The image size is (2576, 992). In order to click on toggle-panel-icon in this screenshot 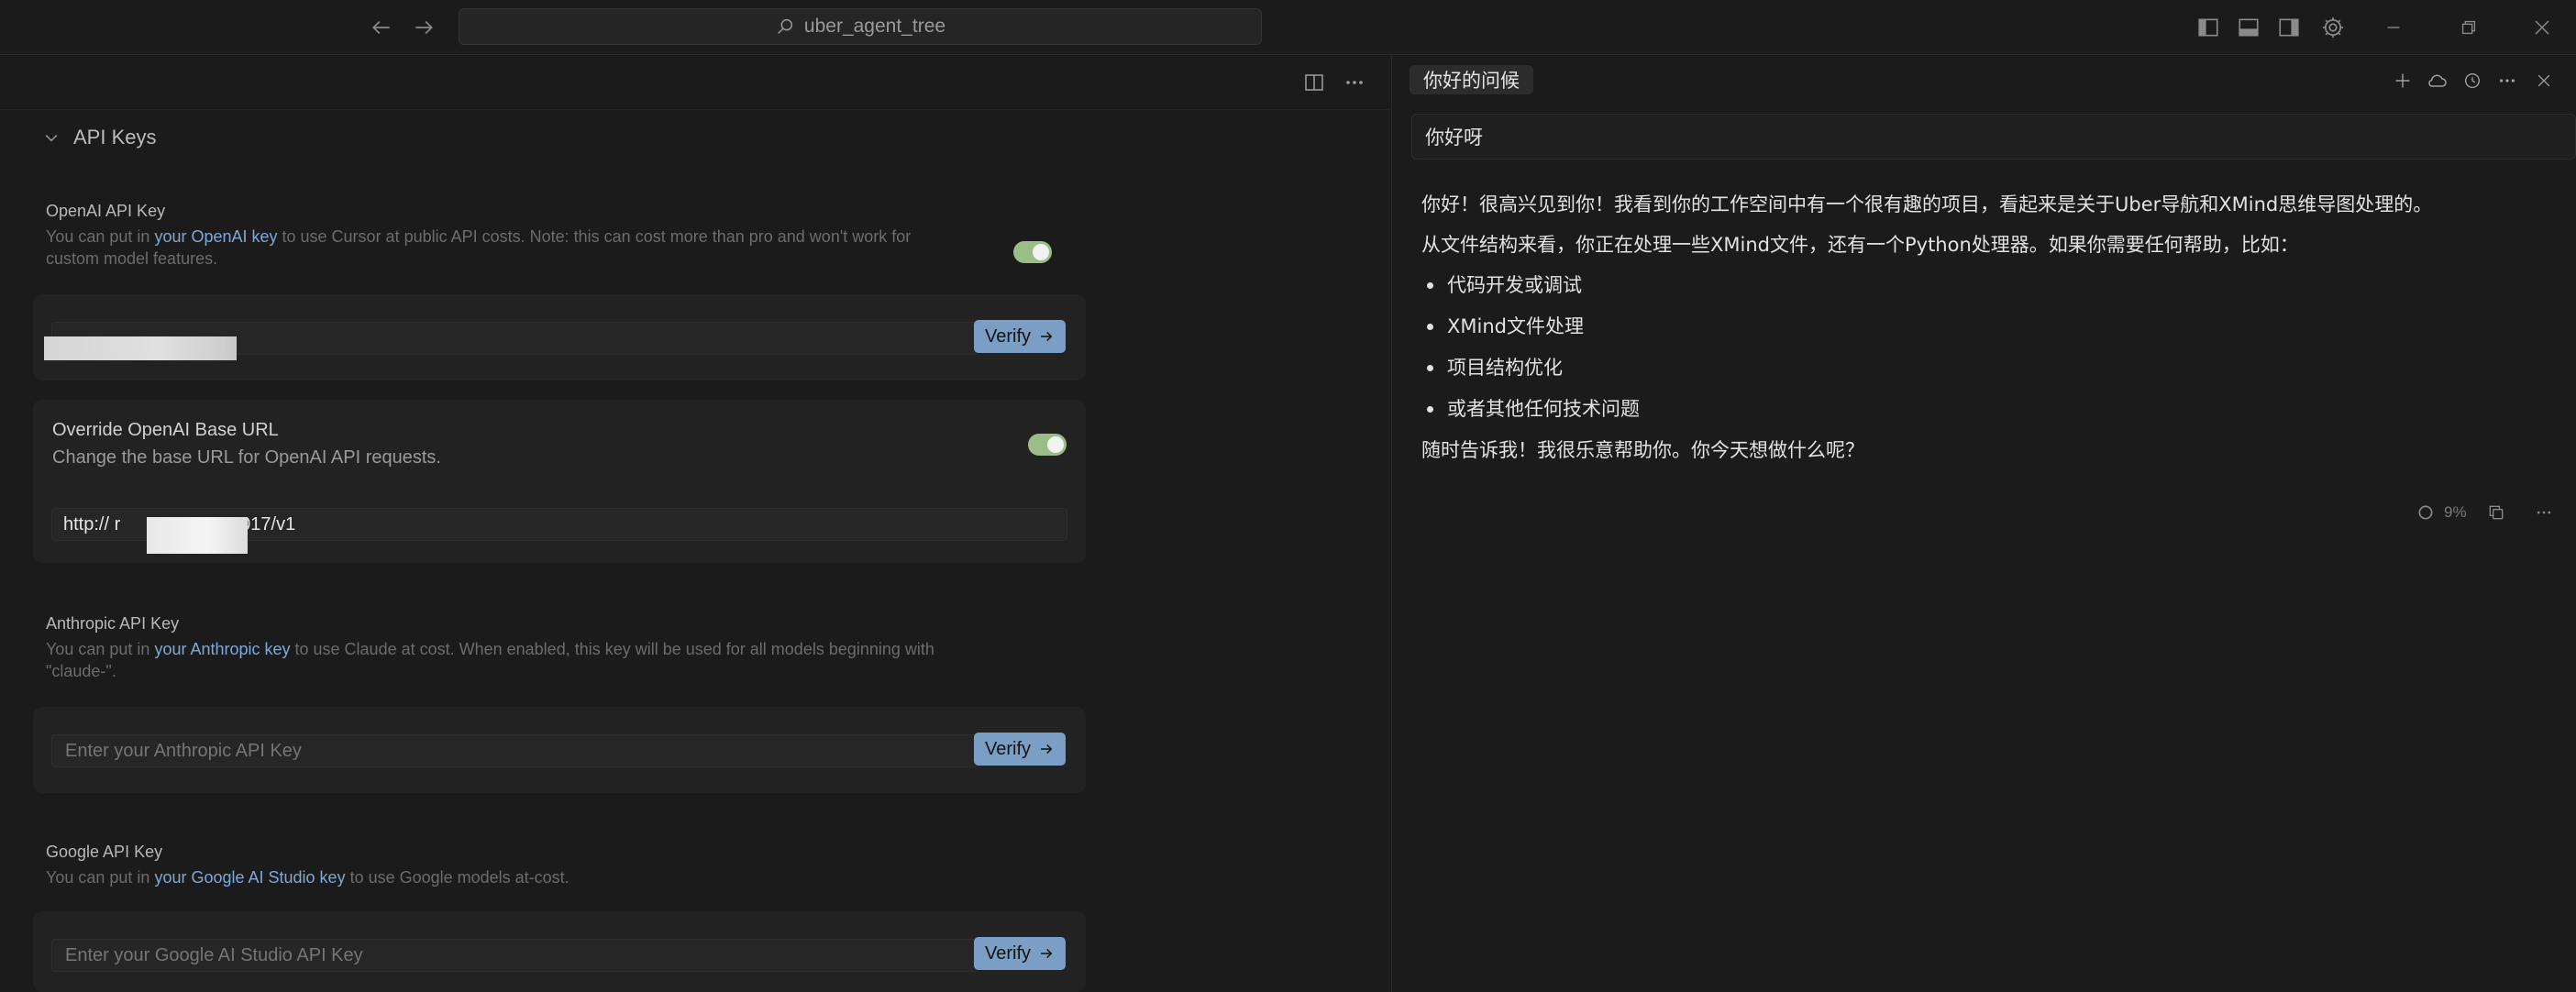, I will do `click(2248, 27)`.